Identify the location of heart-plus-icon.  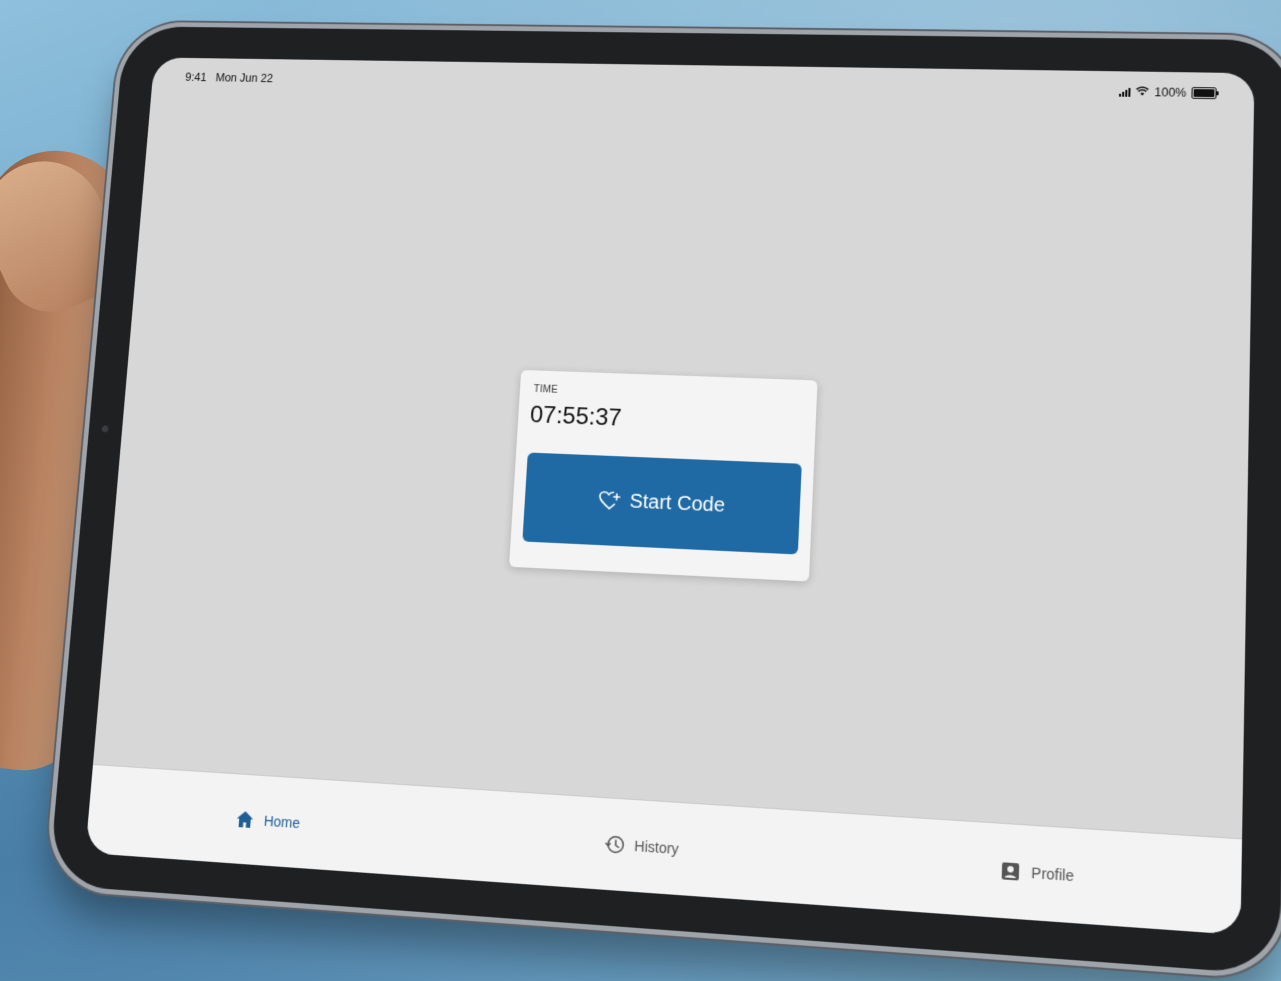
(609, 500).